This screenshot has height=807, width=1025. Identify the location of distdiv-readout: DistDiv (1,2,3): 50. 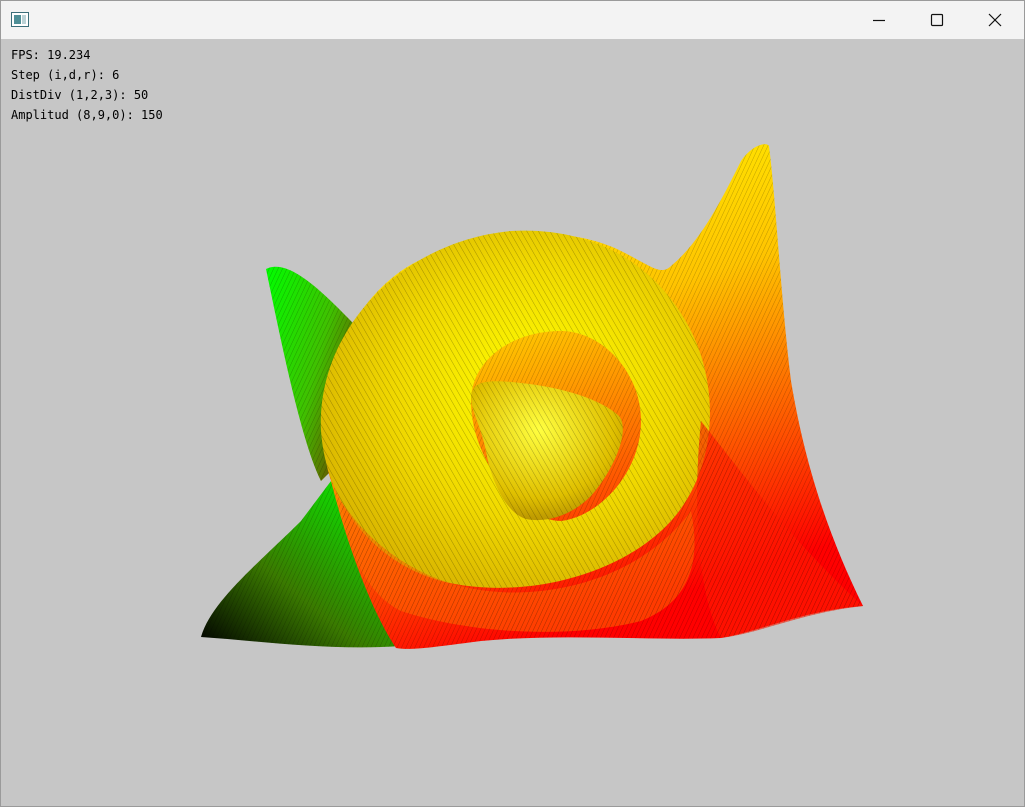
(80, 95).